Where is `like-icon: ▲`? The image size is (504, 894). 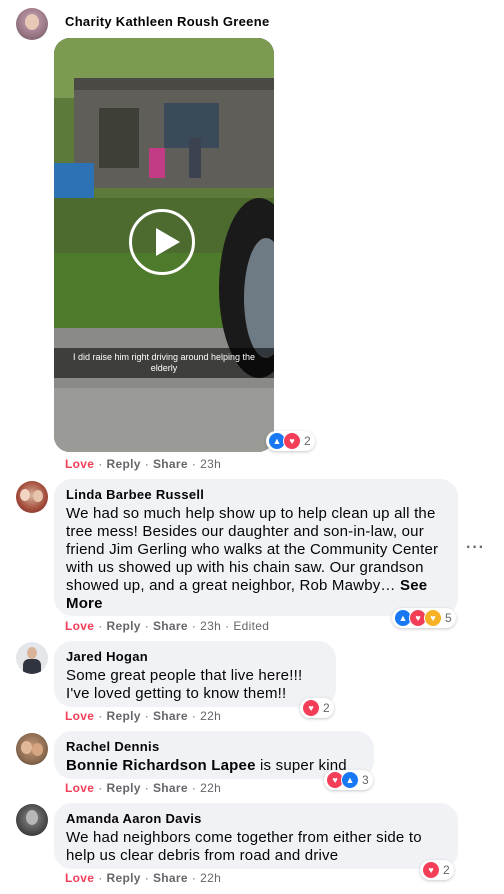
like-icon: ▲ is located at coordinates (350, 780).